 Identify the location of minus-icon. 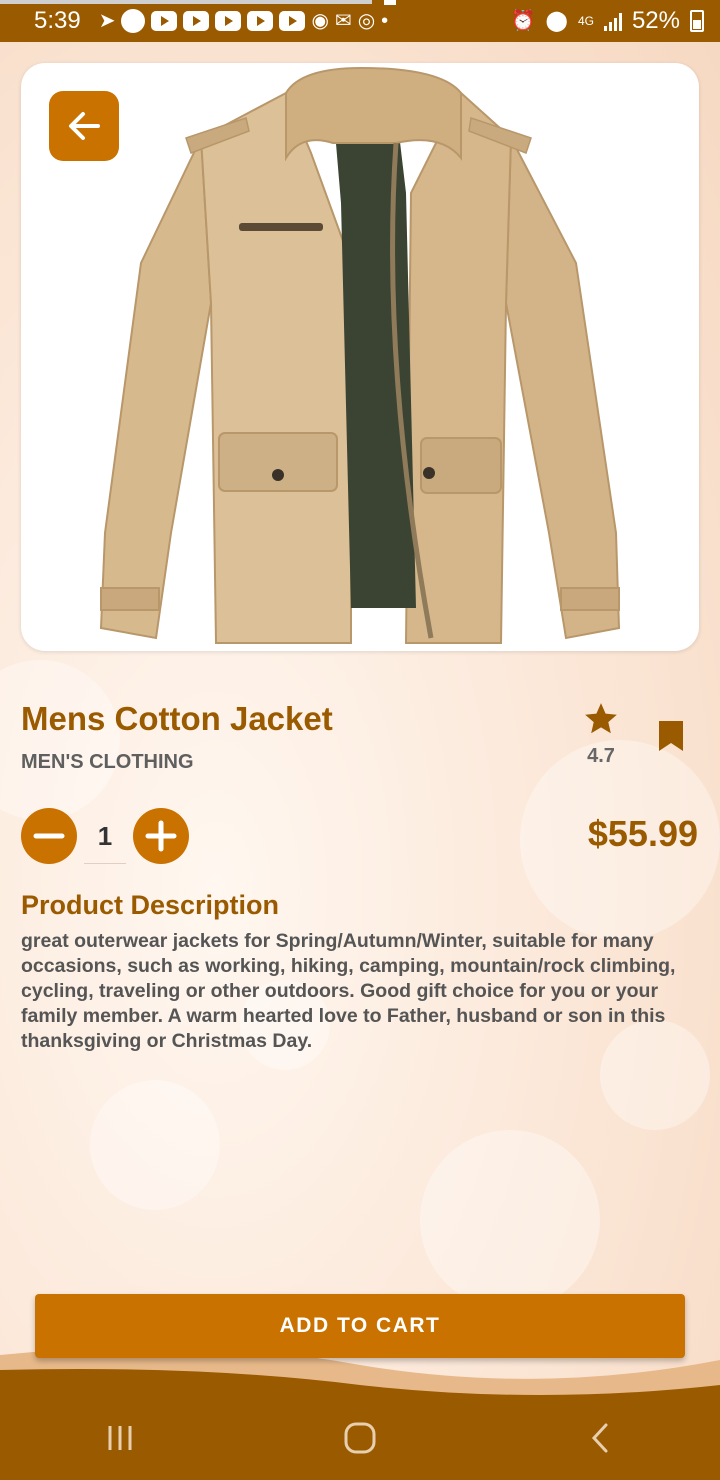
(49, 836).